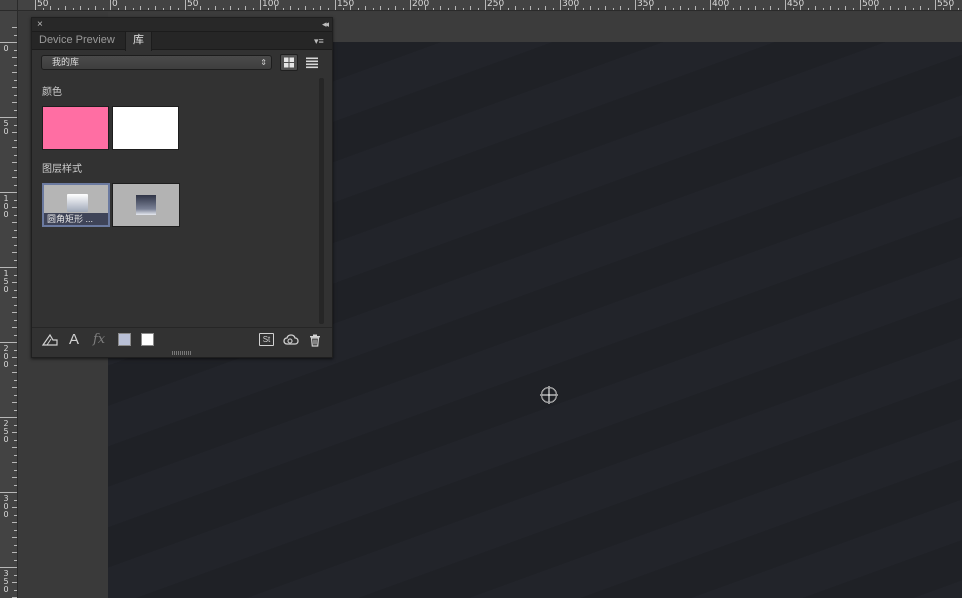 The height and width of the screenshot is (598, 962). Describe the element at coordinates (182, 25) in the screenshot. I see `panel-titlebar: × ◂◂` at that location.